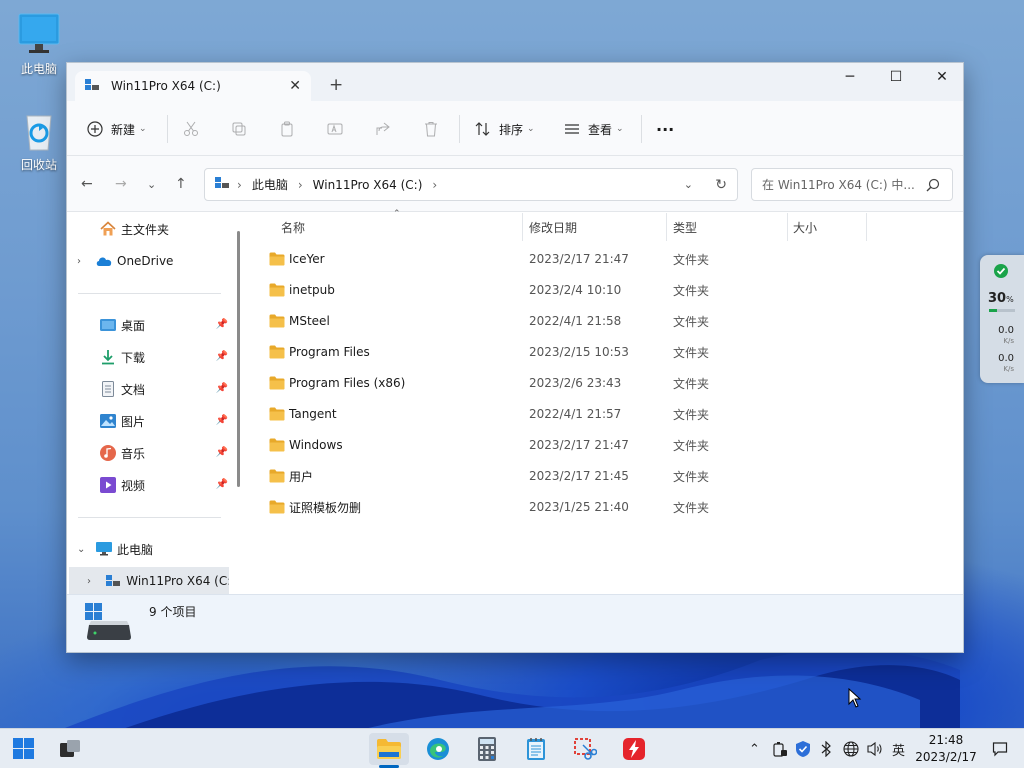  I want to click on tray-volume-icon, so click(875, 748).